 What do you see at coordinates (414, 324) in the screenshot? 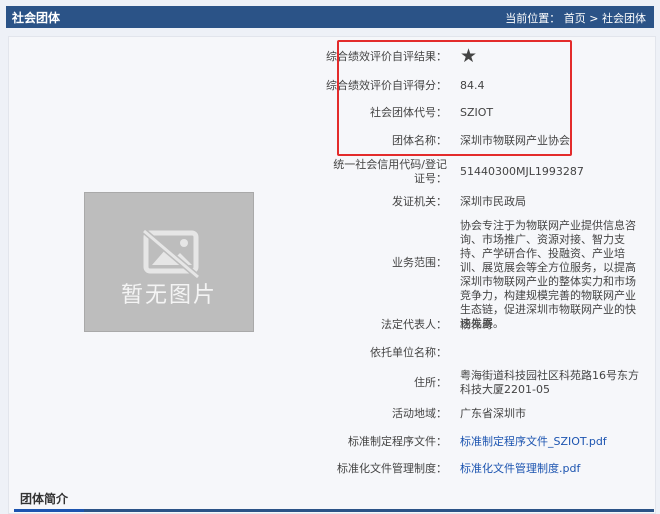
I see `field-label: 法定代表人：` at bounding box center [414, 324].